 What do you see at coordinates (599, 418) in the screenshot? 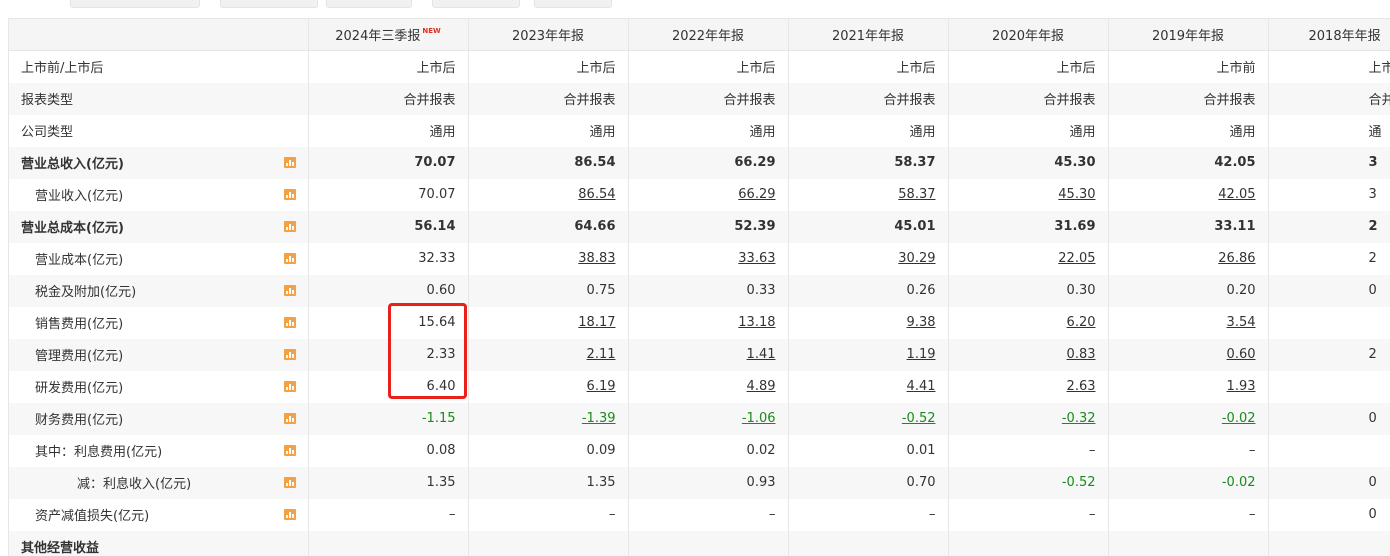
I see `value-text: -1.39` at bounding box center [599, 418].